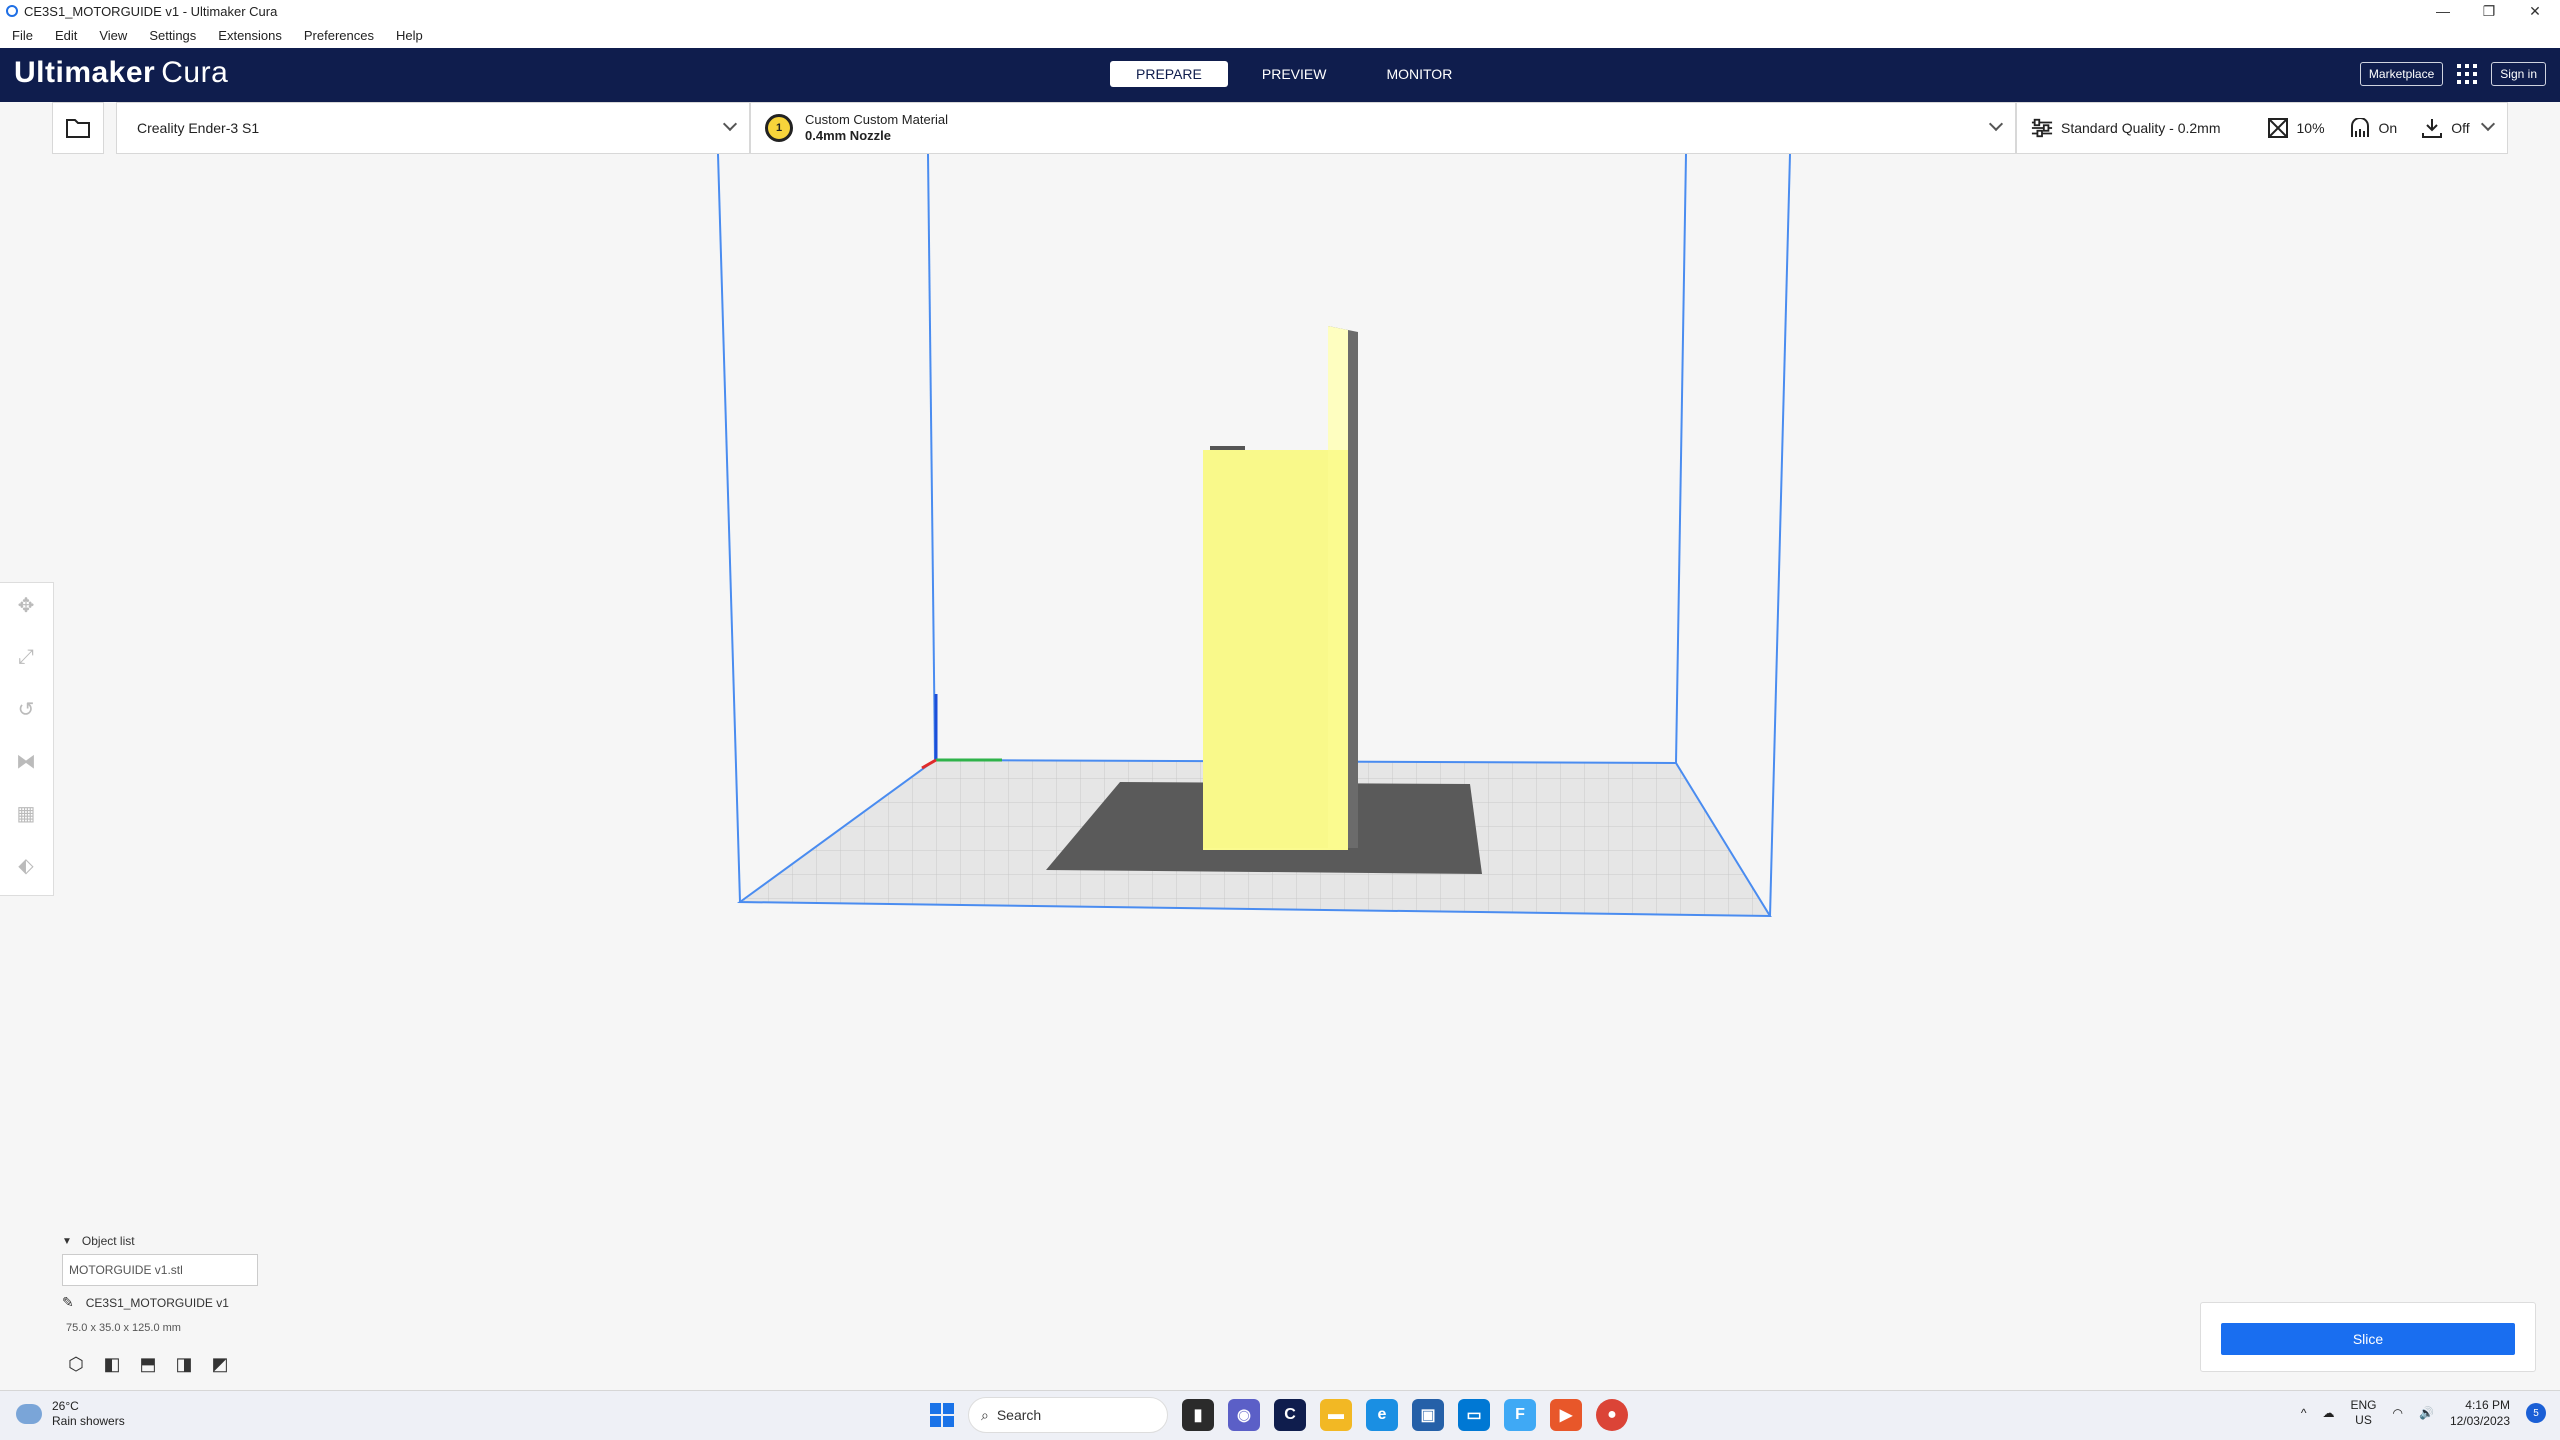  Describe the element at coordinates (1428, 1415) in the screenshot. I see `store-icon: ▣` at that location.